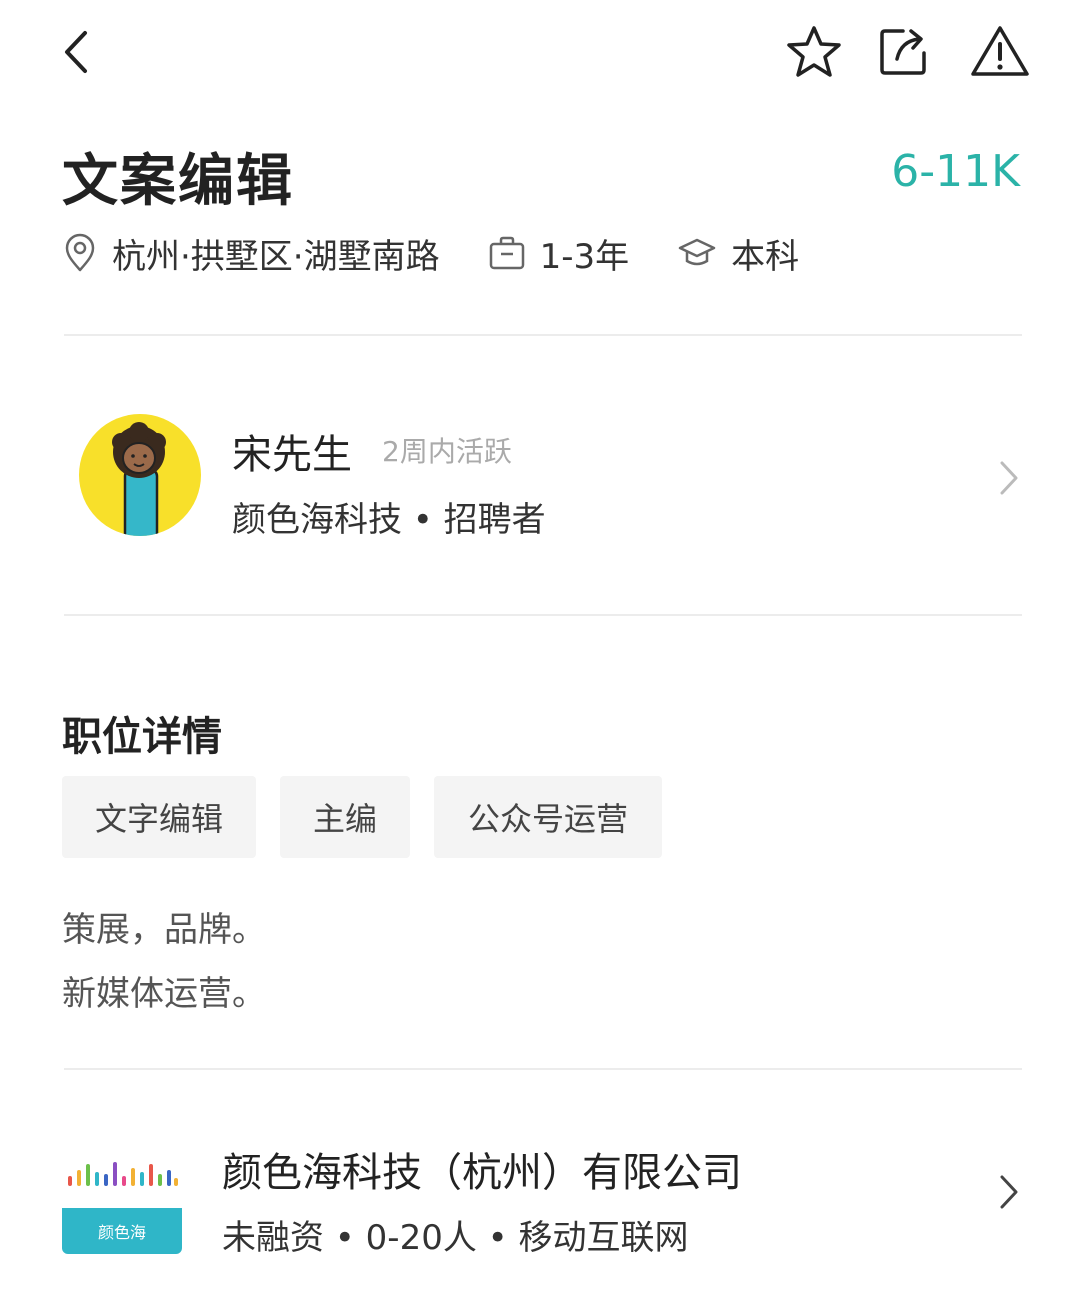 This screenshot has height=1313, width=1080. What do you see at coordinates (292, 455) in the screenshot?
I see `recruiter-name: 宋先生` at bounding box center [292, 455].